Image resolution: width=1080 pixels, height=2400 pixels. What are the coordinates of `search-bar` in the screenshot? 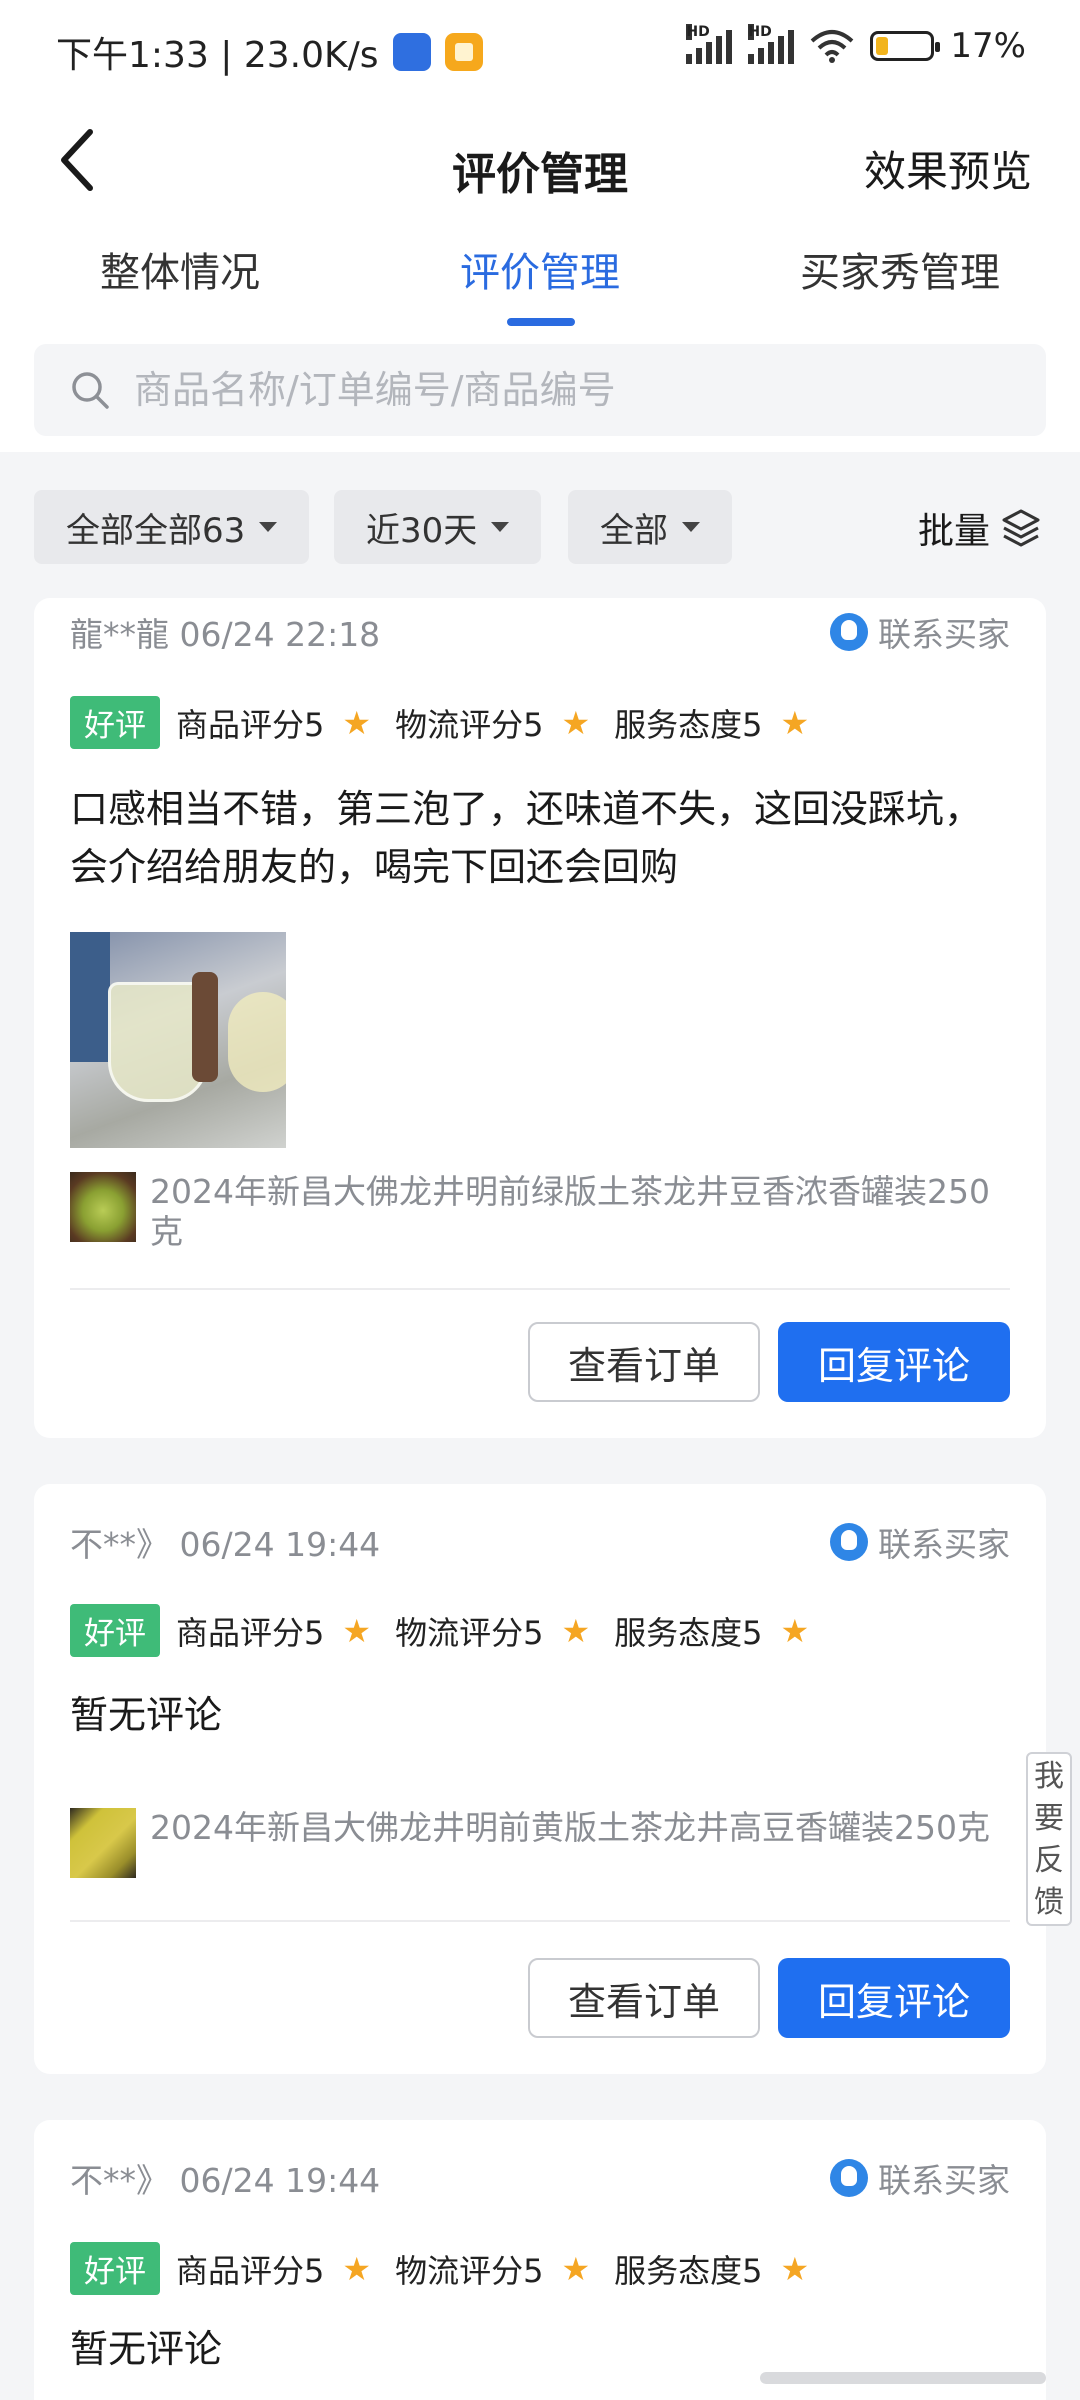 It's located at (540, 390).